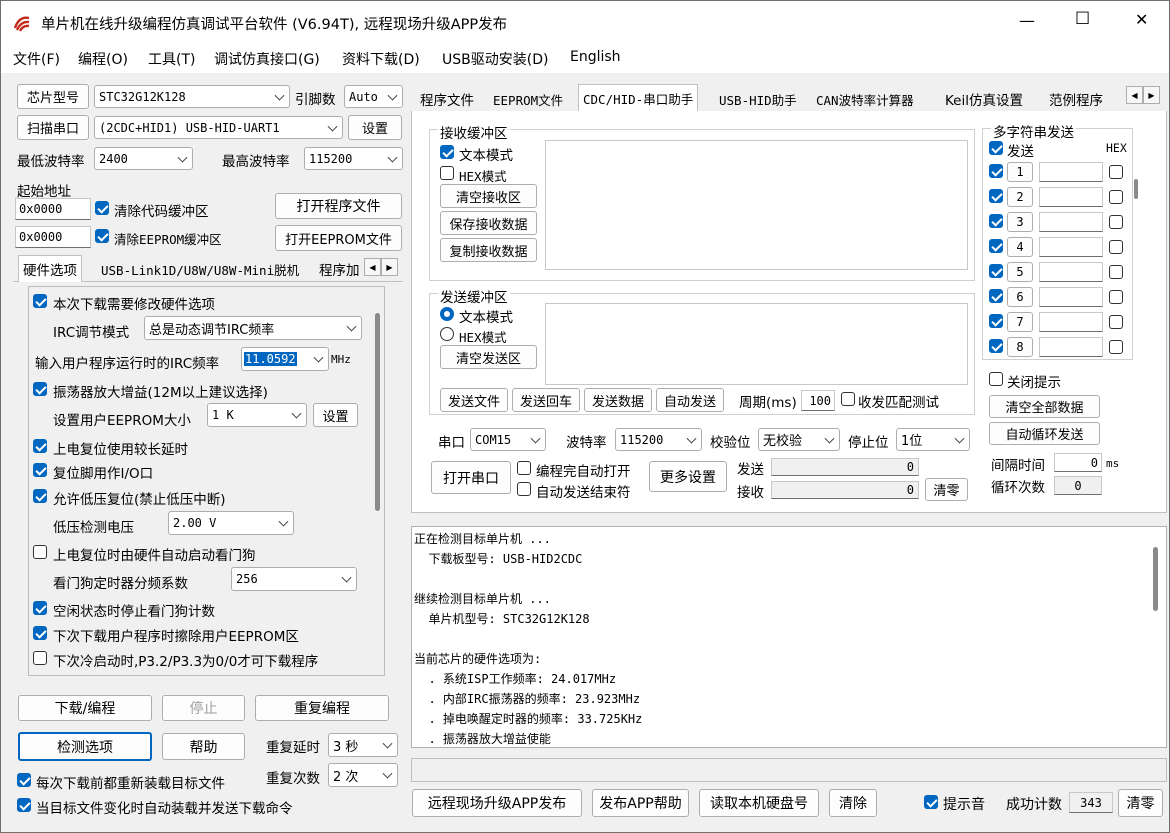 Image resolution: width=1170 pixels, height=833 pixels. What do you see at coordinates (253, 328) in the screenshot?
I see `irc-mode-select: 总是动态调节IRC频率` at bounding box center [253, 328].